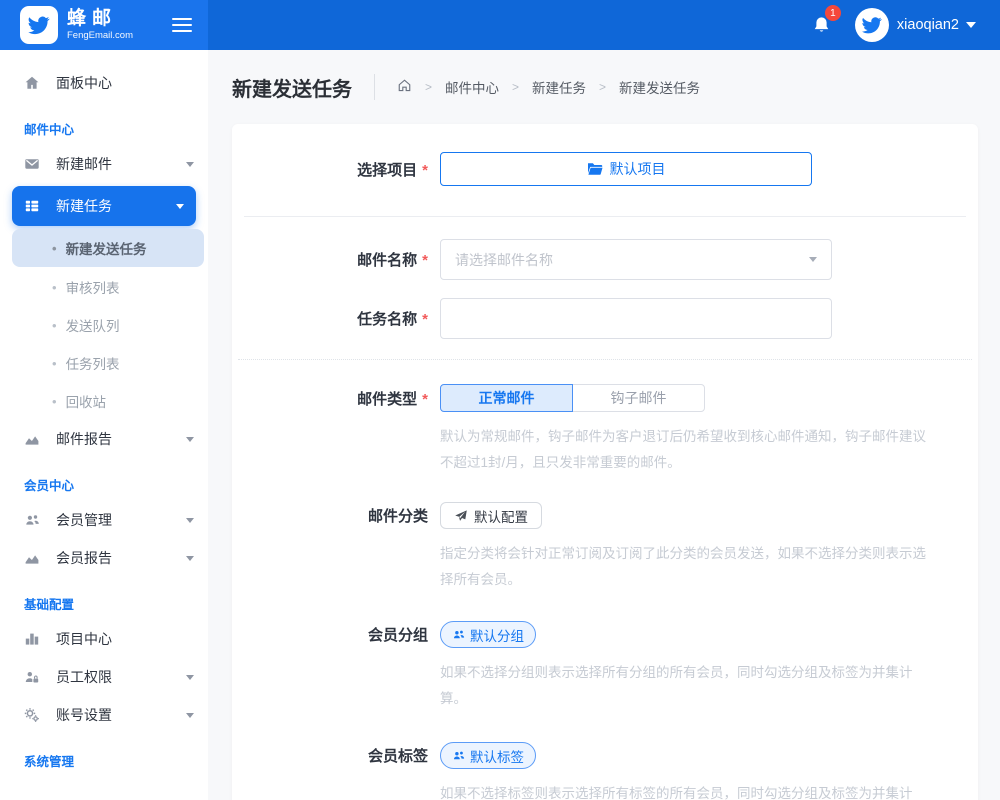 Image resolution: width=1000 pixels, height=800 pixels. Describe the element at coordinates (392, 319) in the screenshot. I see `field-label: 任务名称 *` at that location.